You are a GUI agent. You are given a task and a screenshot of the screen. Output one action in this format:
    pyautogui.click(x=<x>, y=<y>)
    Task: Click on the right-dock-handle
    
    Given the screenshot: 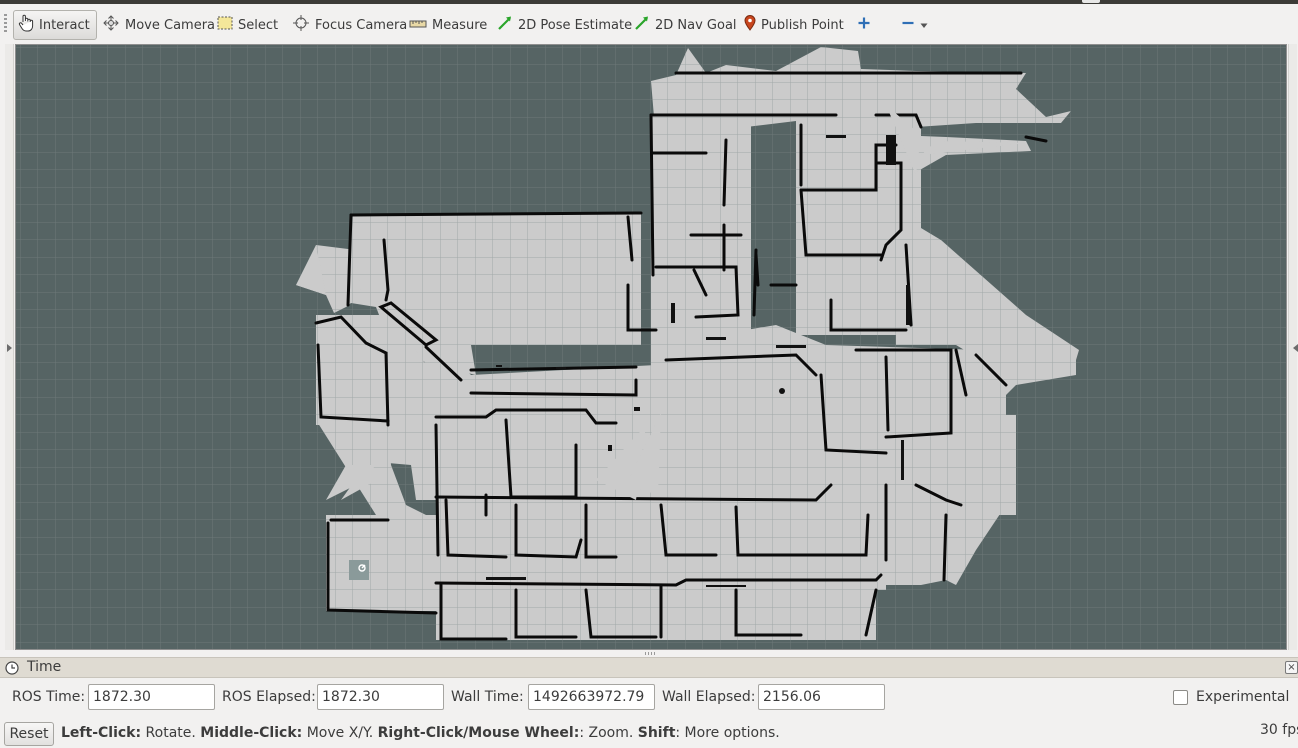 What is the action you would take?
    pyautogui.click(x=1293, y=347)
    